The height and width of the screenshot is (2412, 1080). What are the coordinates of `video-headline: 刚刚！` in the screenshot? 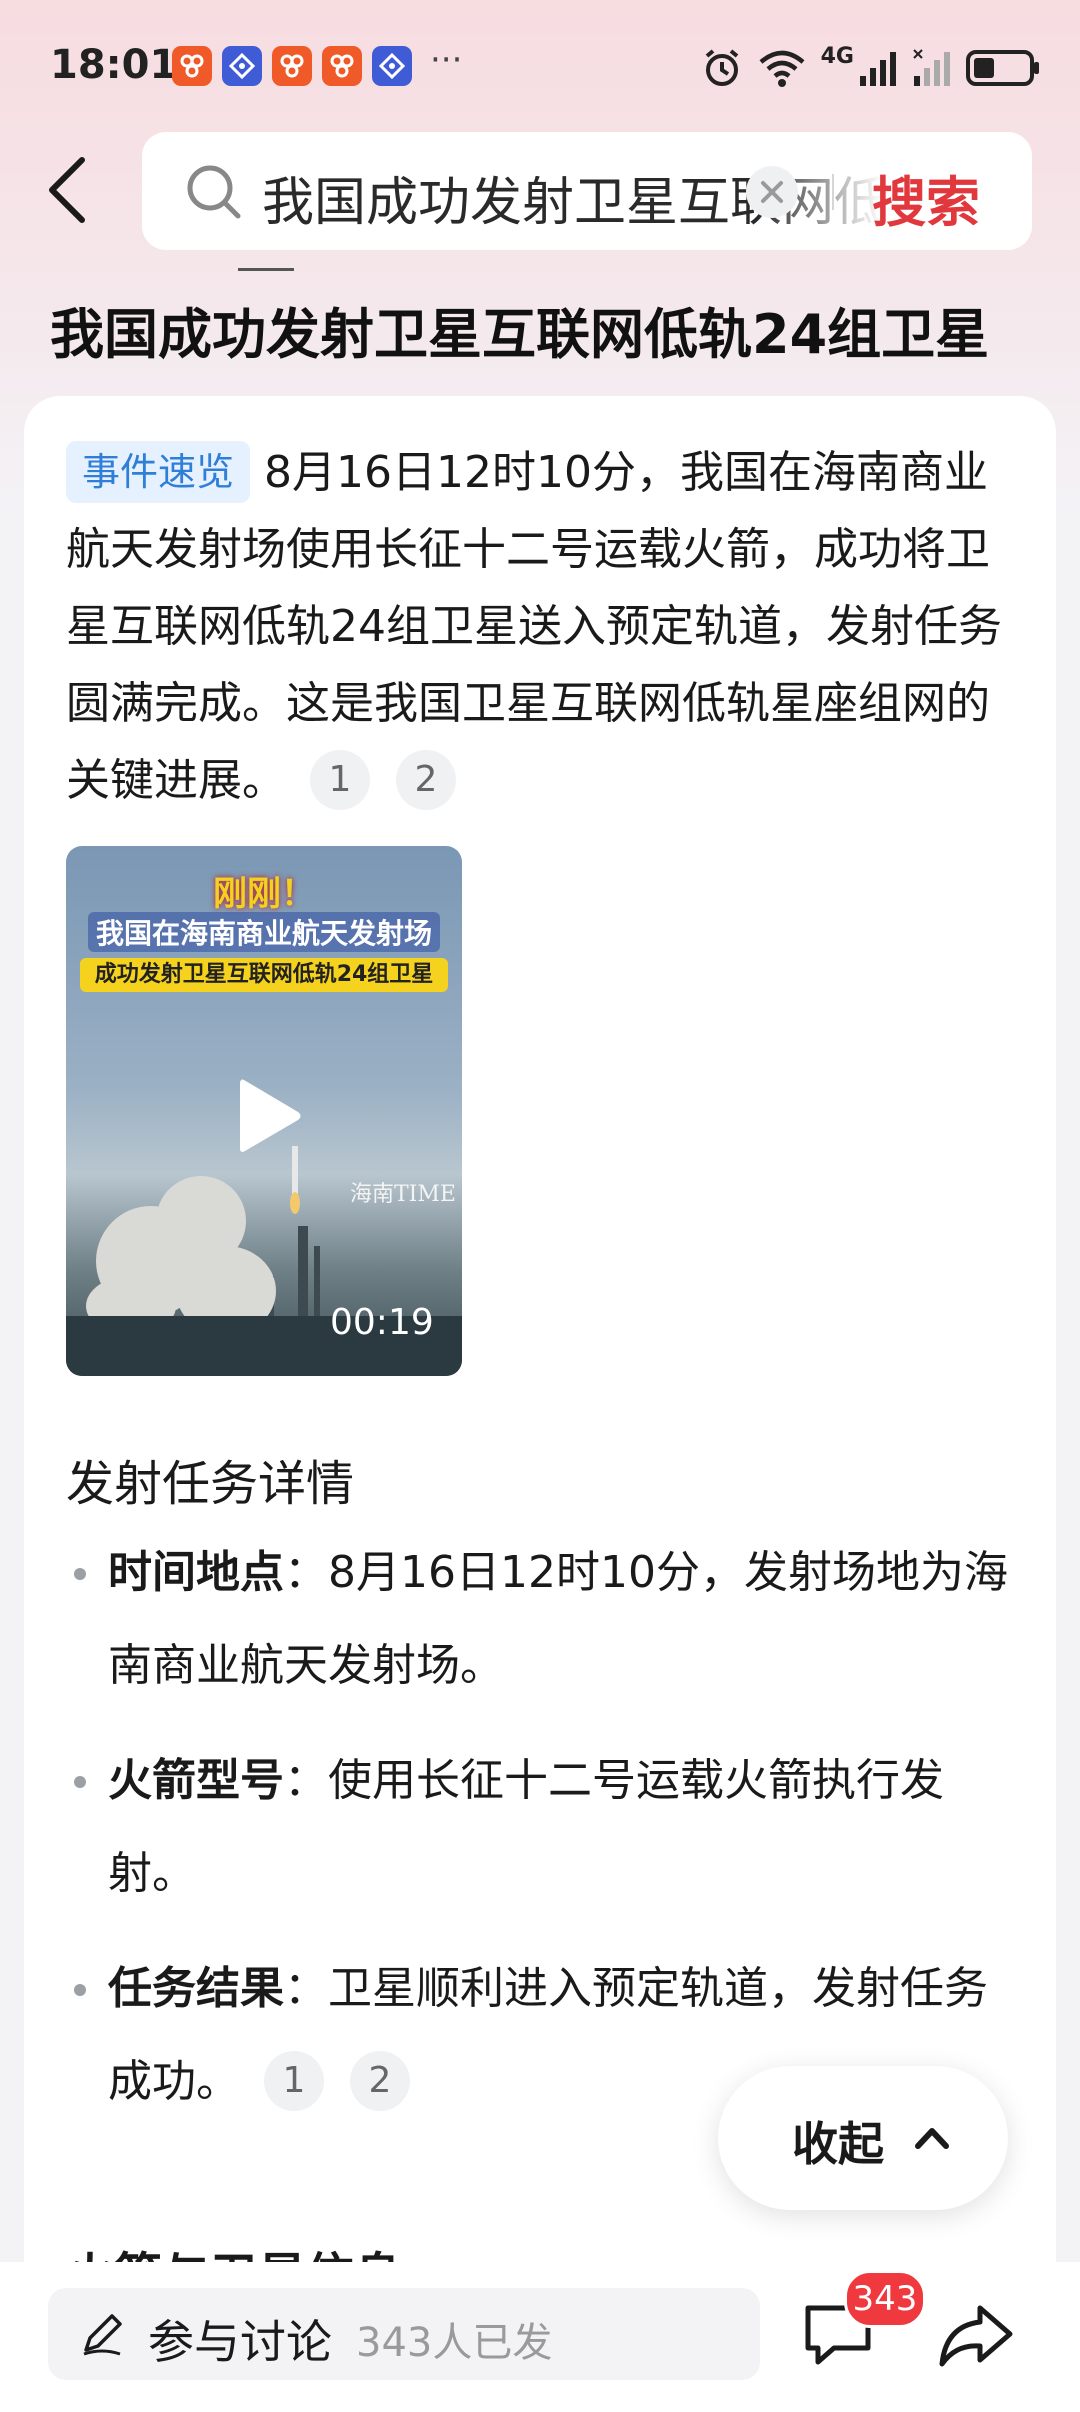 It's located at (264, 894).